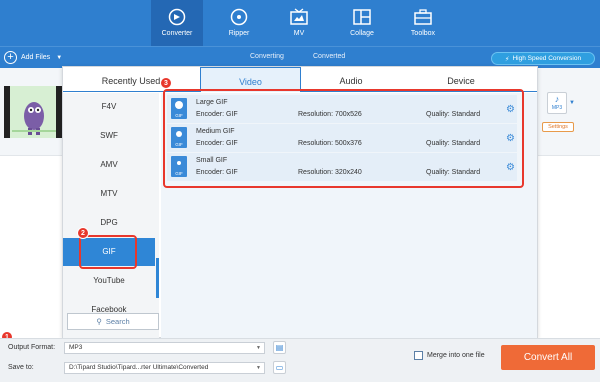 This screenshot has width=600, height=382. I want to click on nav-toolbox: Toolbox, so click(423, 23).